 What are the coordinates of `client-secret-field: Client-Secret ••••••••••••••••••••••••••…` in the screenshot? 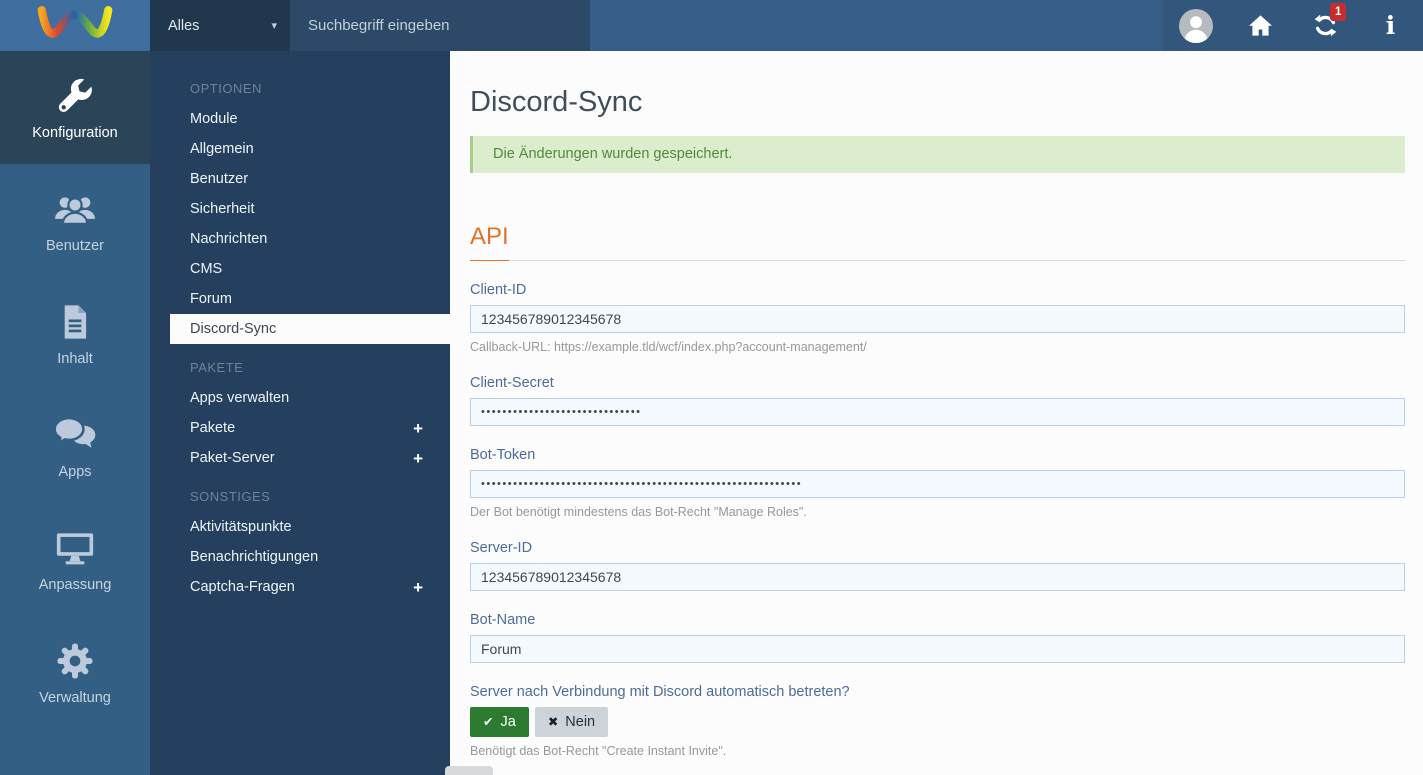 It's located at (937, 400).